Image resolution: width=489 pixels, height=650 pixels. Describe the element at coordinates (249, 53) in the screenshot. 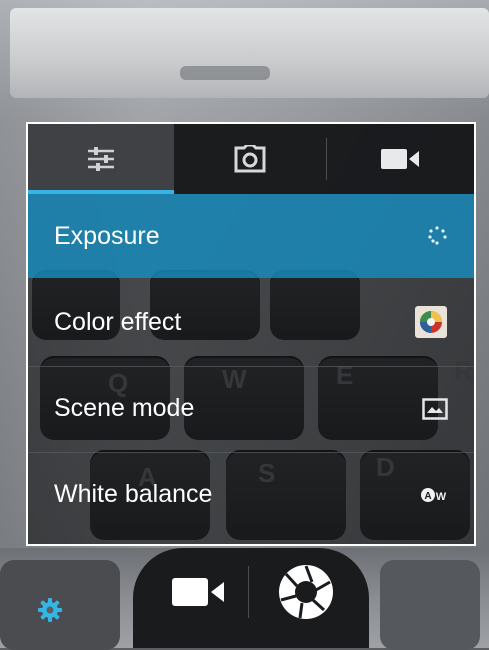

I see `viewfinder-top-surface` at that location.